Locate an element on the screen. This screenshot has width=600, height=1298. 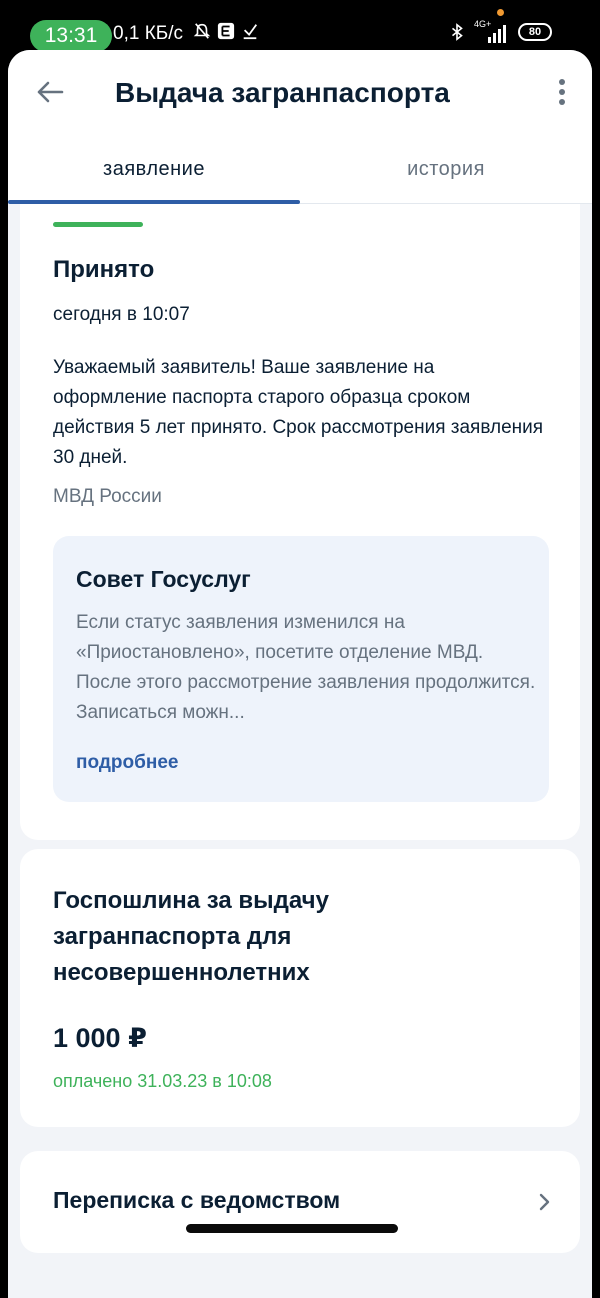
bluetooth-icon is located at coordinates (457, 32).